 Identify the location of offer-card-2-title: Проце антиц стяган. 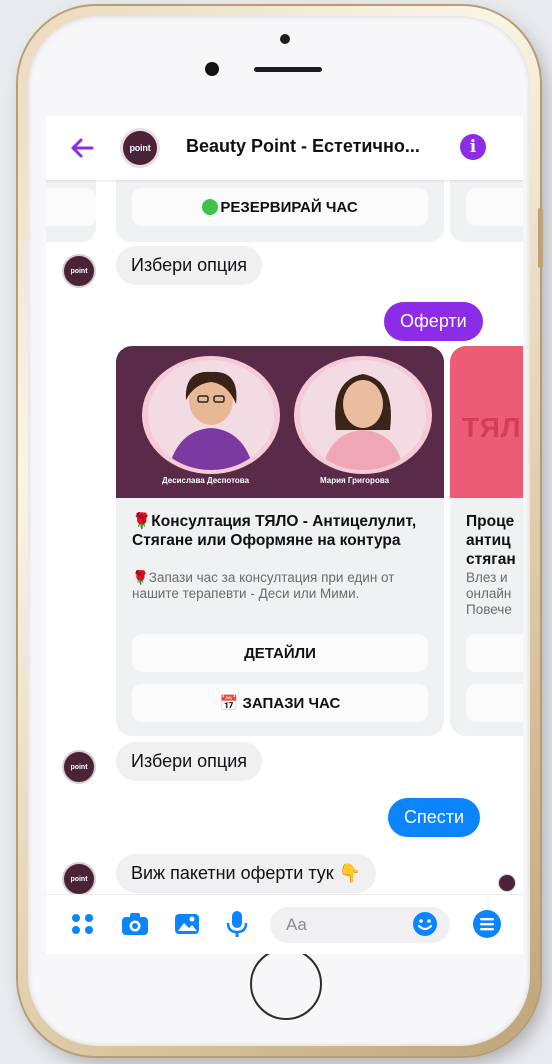
(491, 540).